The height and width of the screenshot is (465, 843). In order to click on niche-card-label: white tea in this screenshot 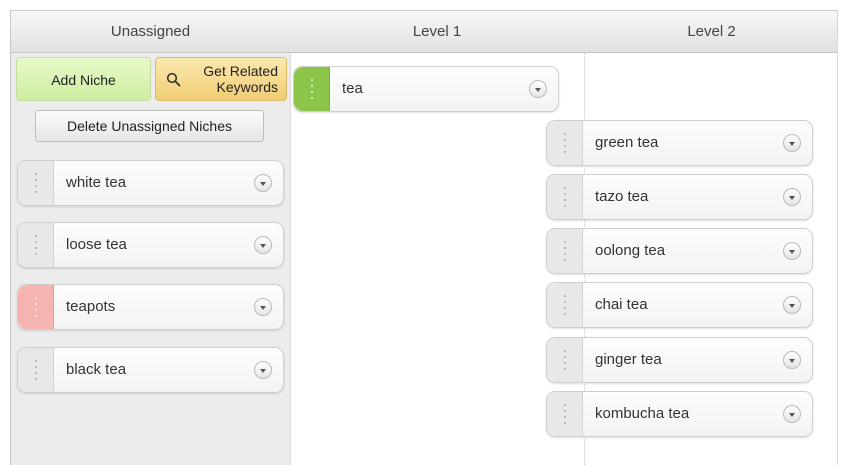, I will do `click(96, 182)`.